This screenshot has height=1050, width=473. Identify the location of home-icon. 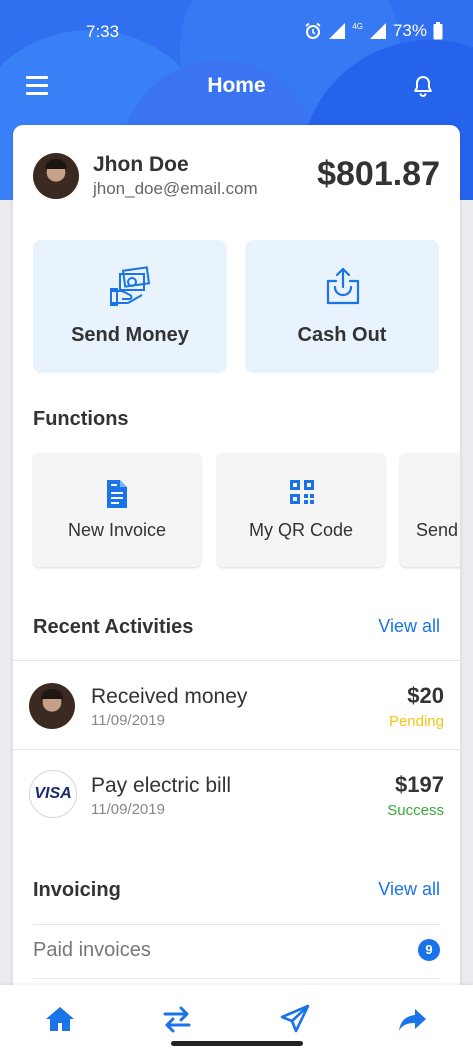
(60, 1019).